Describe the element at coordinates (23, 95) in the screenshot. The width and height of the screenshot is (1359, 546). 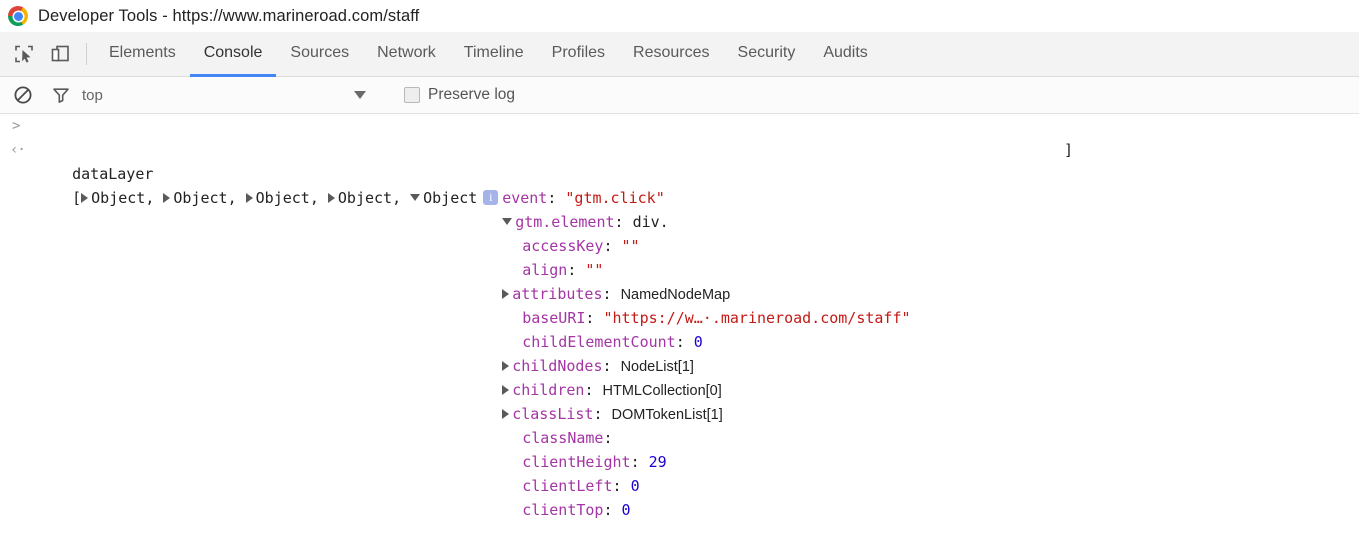
I see `clear-console-icon` at that location.